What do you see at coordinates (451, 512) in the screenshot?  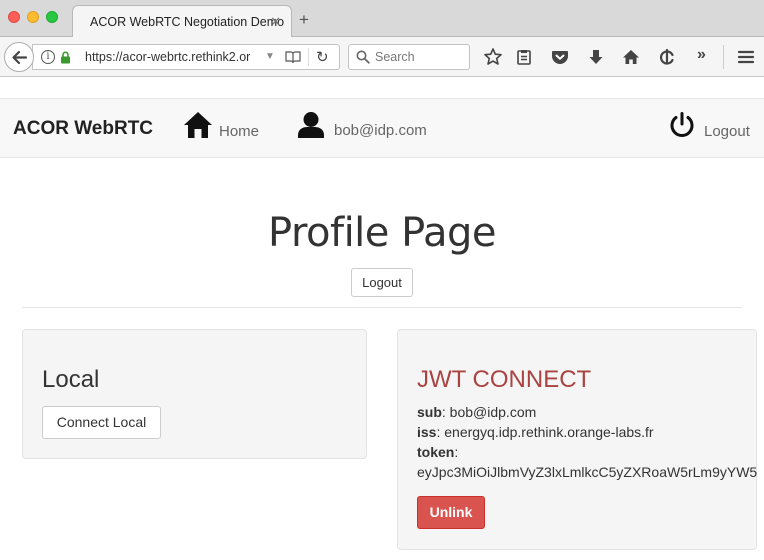 I see `unlink-button: Unlink` at bounding box center [451, 512].